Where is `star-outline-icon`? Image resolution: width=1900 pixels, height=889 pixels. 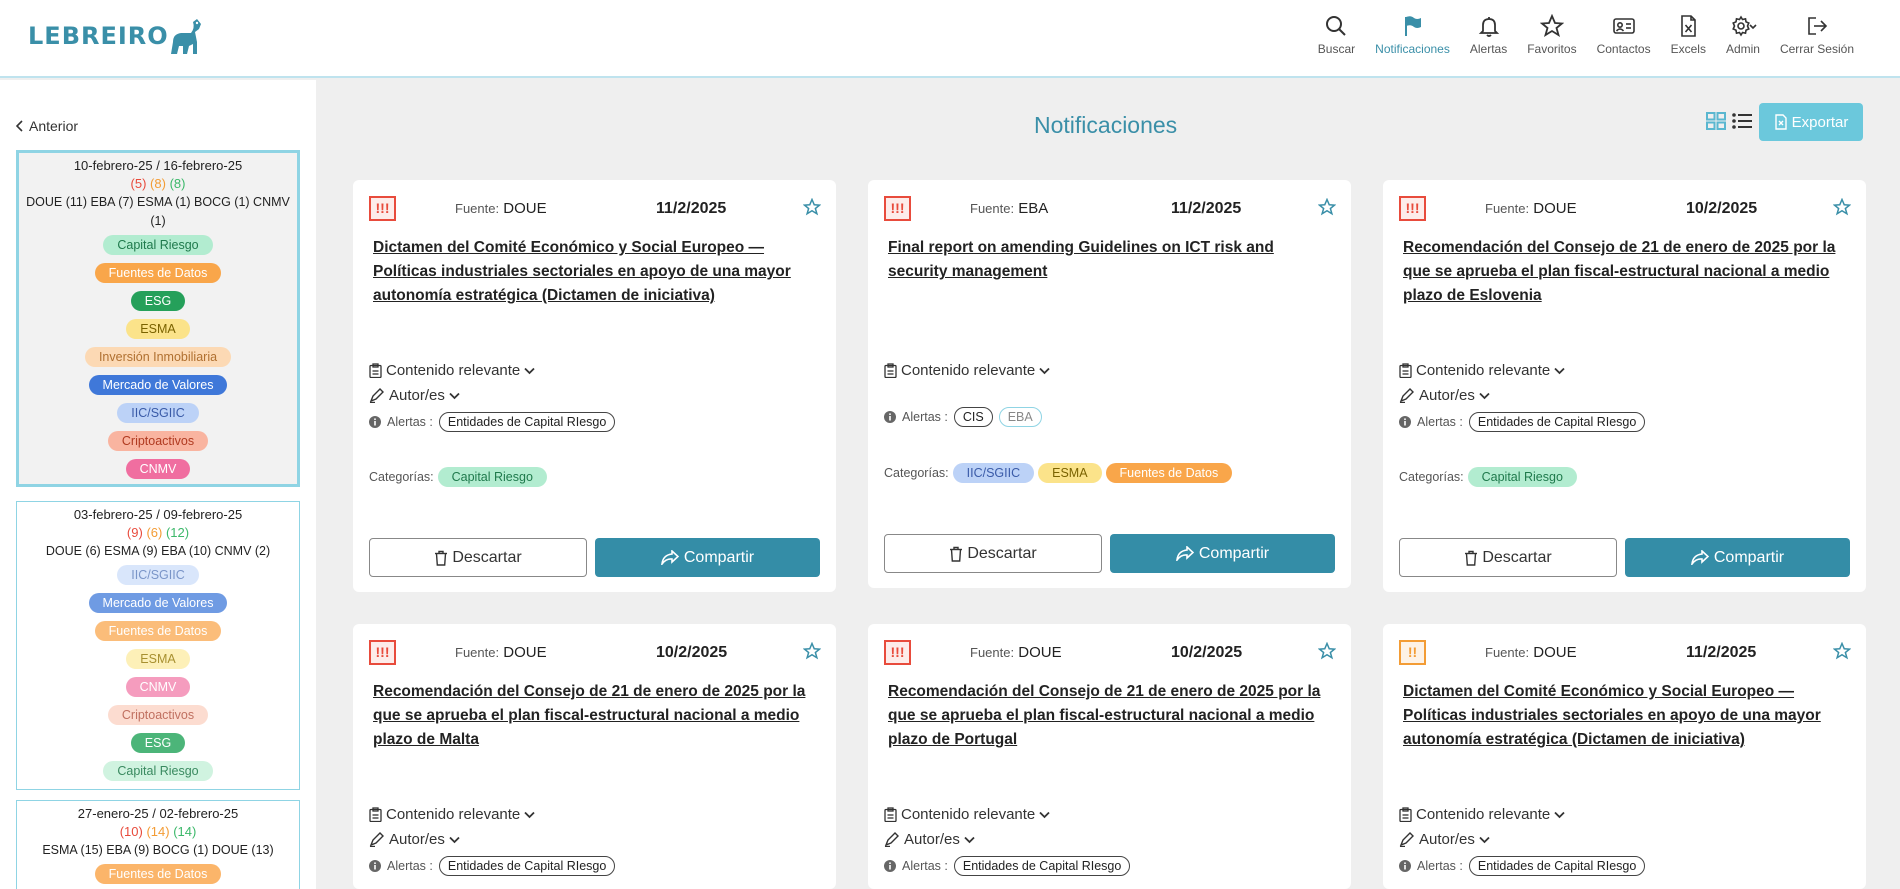 star-outline-icon is located at coordinates (1842, 650).